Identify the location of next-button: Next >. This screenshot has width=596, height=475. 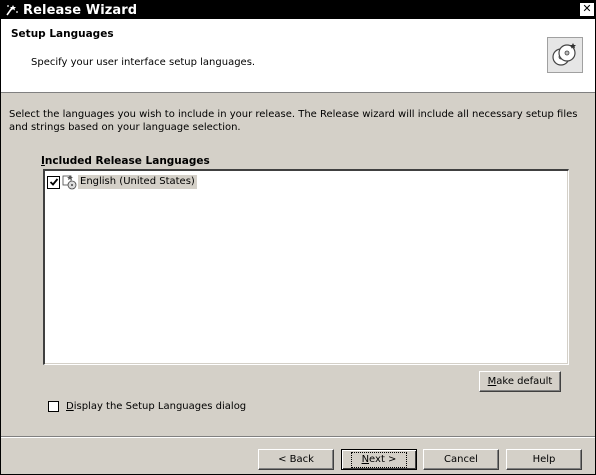
(379, 459).